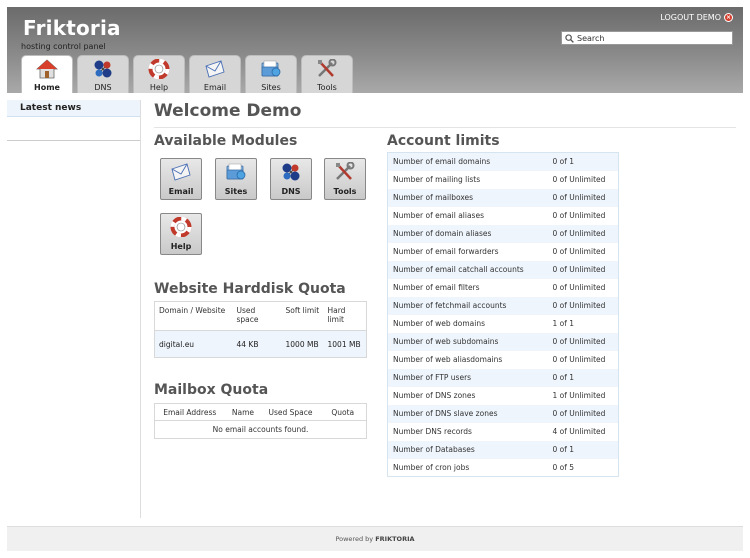  I want to click on table-row: Number of email filters 0 of Unlimited, so click(503, 287).